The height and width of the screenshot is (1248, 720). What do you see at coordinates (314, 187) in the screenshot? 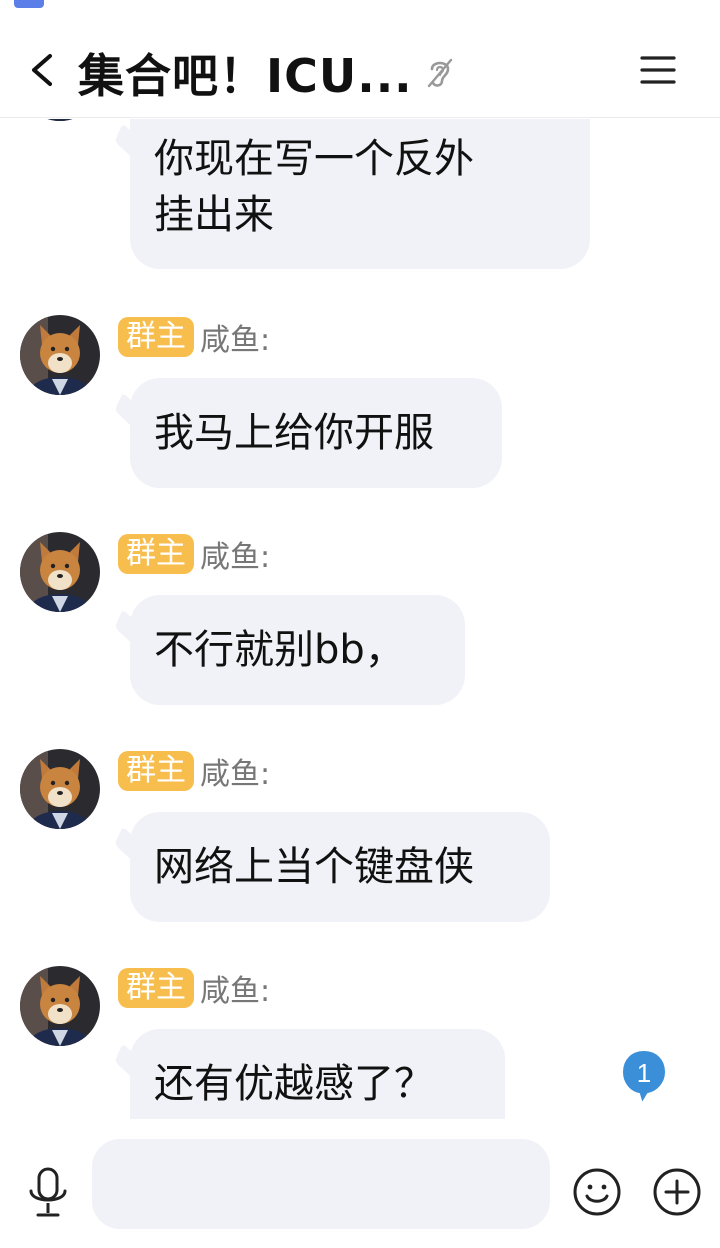
I see `message-text: 你现在写一个反外 挂出来` at bounding box center [314, 187].